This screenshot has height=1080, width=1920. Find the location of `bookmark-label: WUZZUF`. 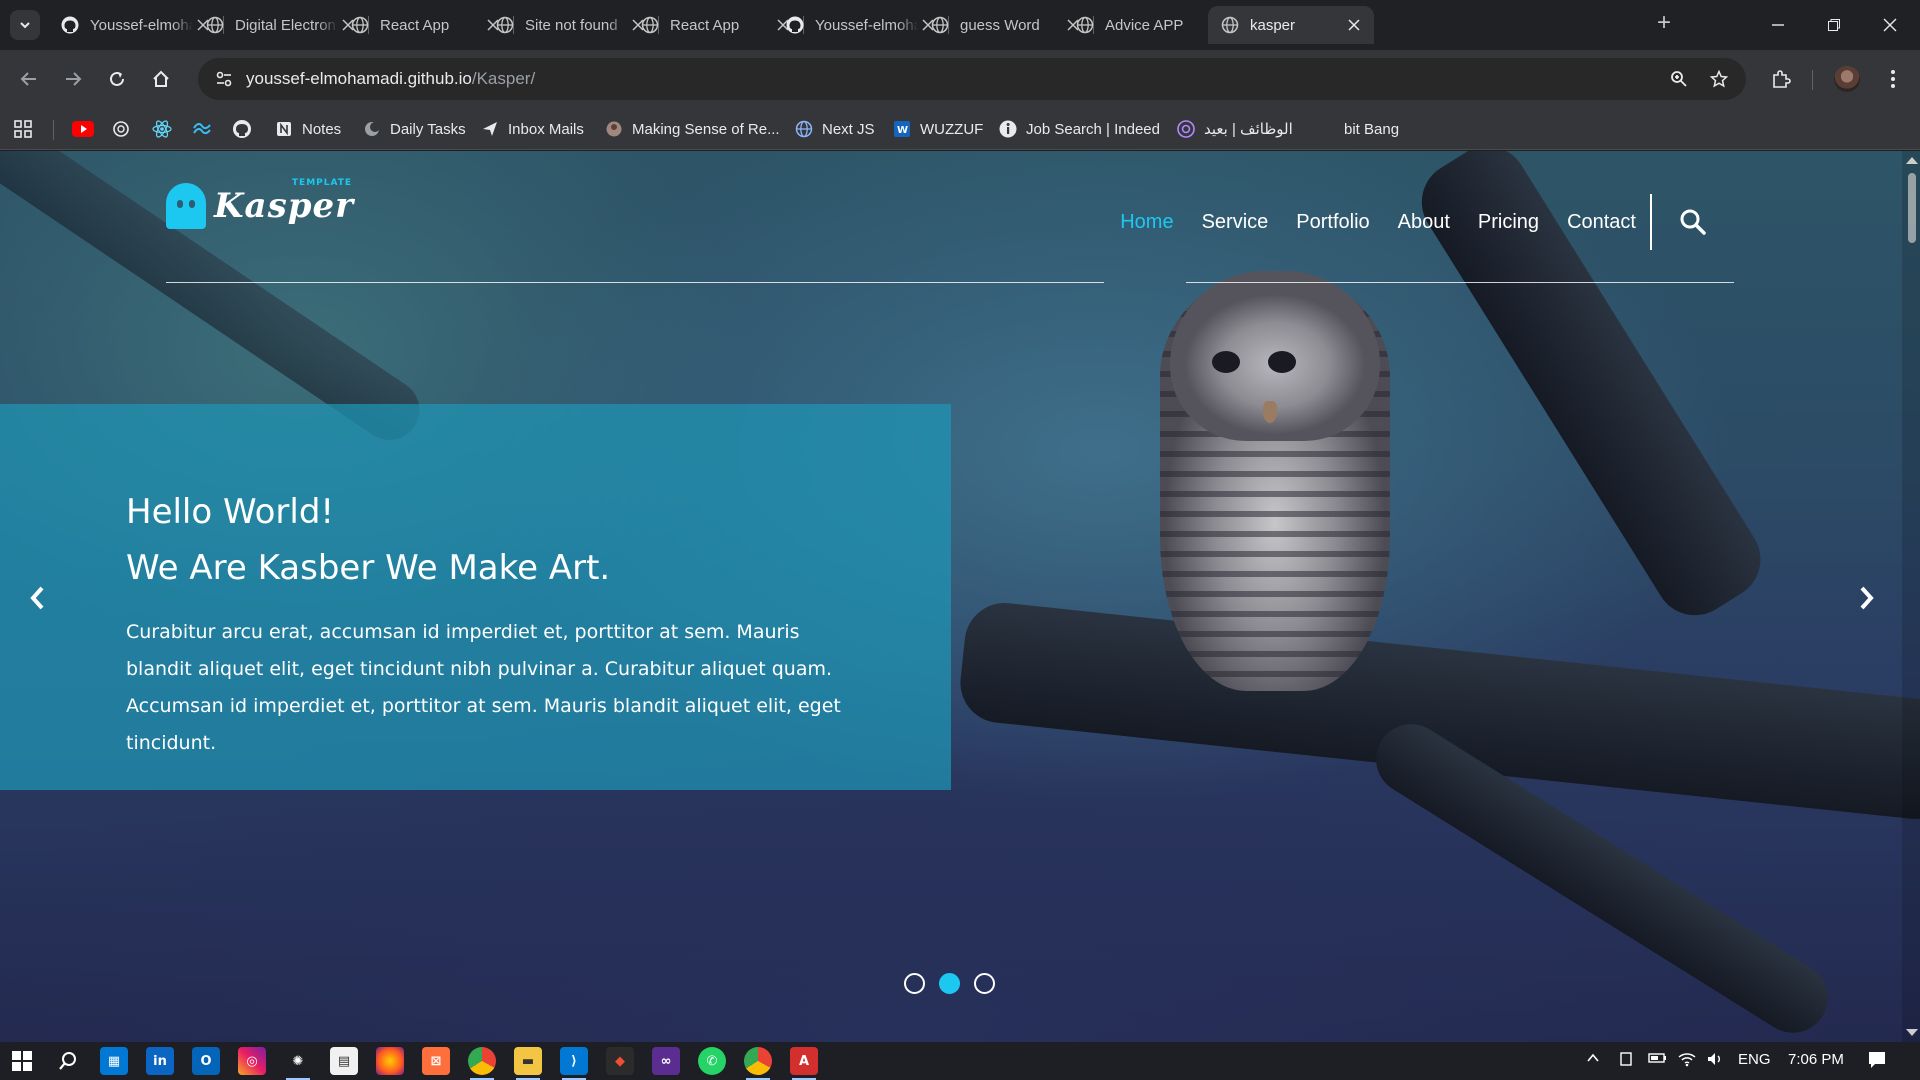

bookmark-label: WUZZUF is located at coordinates (952, 129).